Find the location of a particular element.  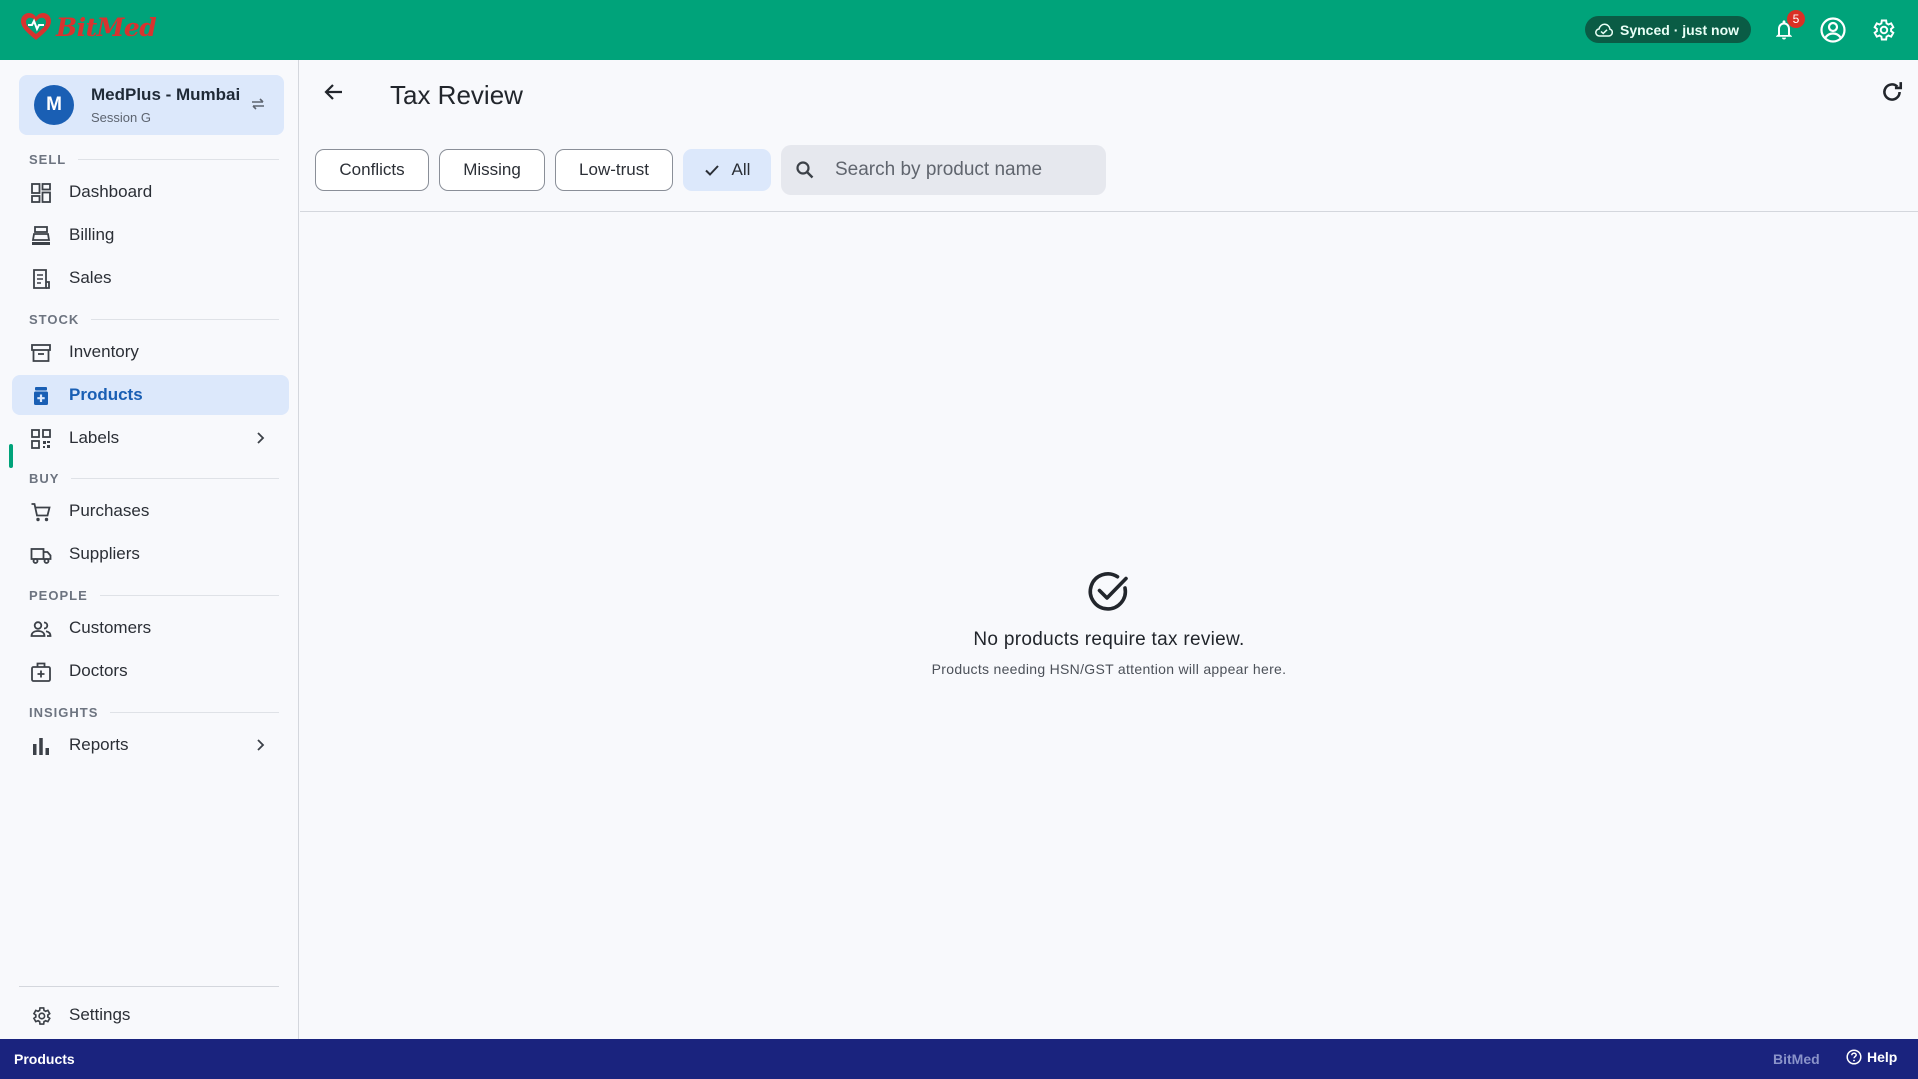

filter-chip-missing-label: Missing is located at coordinates (492, 169).